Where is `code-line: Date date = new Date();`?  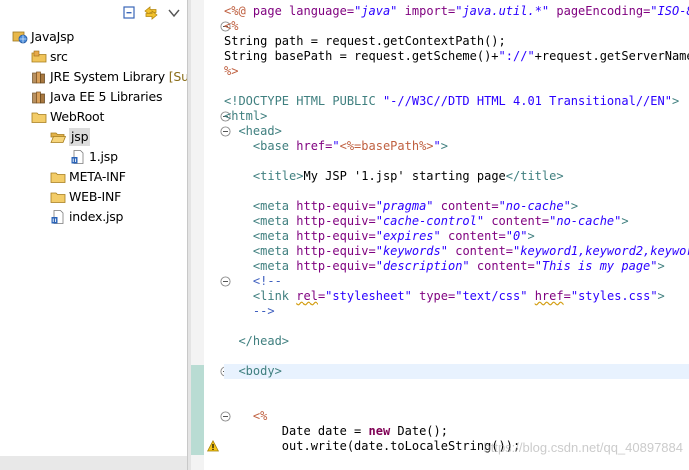
code-line: Date date = new Date(); is located at coordinates (336, 431).